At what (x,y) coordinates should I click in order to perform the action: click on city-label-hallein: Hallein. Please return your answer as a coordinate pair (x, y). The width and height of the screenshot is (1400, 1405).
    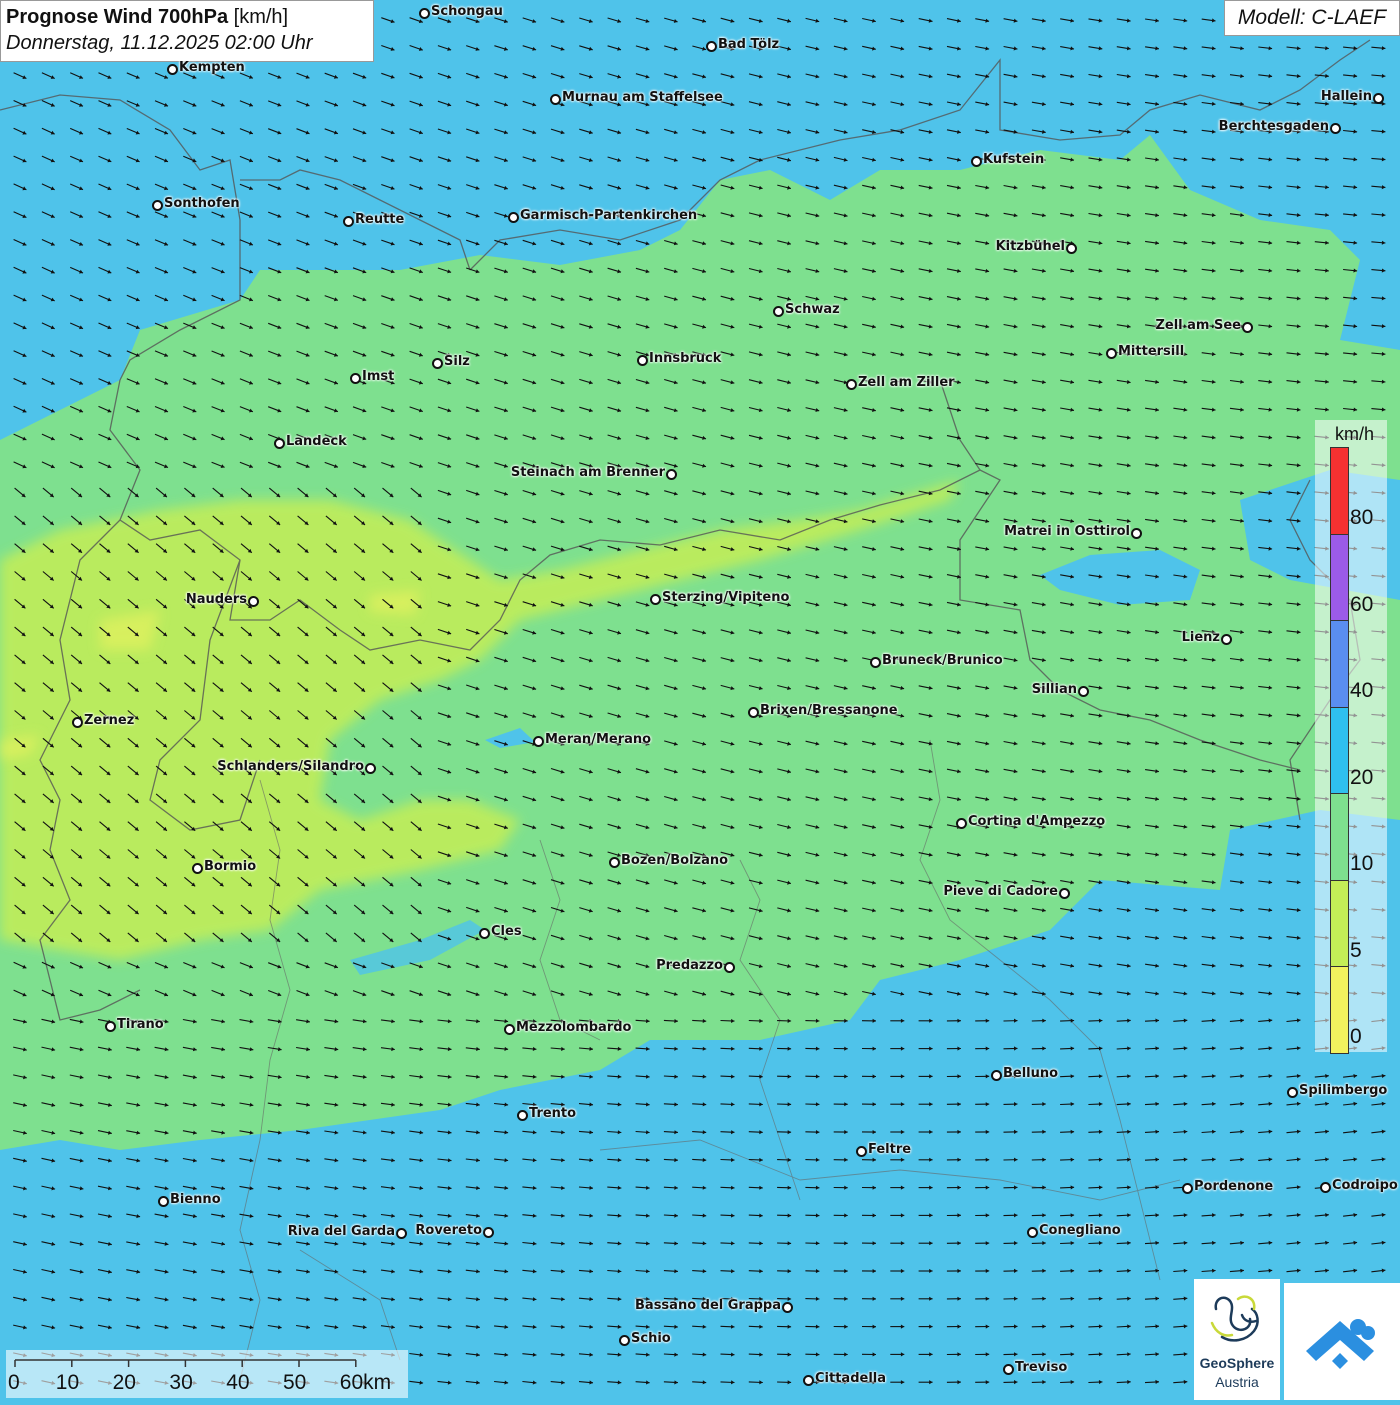
    Looking at the image, I should click on (1346, 97).